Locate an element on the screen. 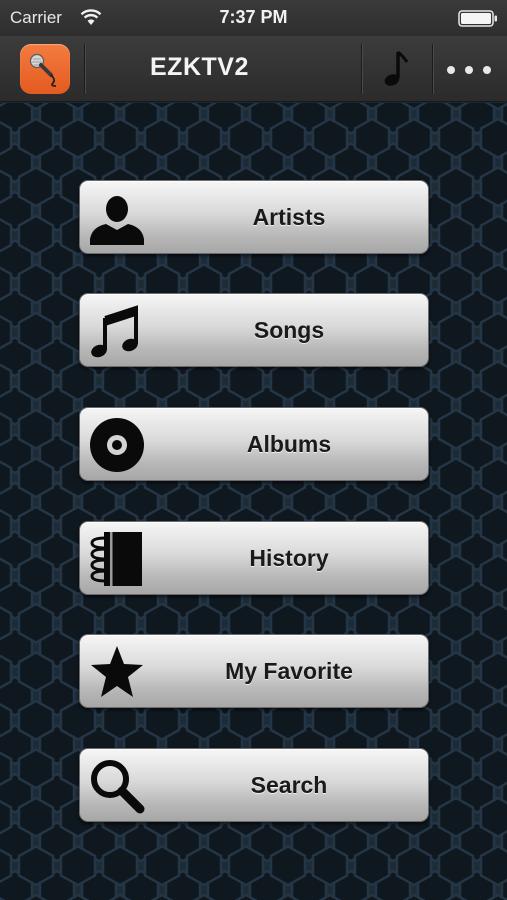  songs-button: Songs is located at coordinates (254, 330).